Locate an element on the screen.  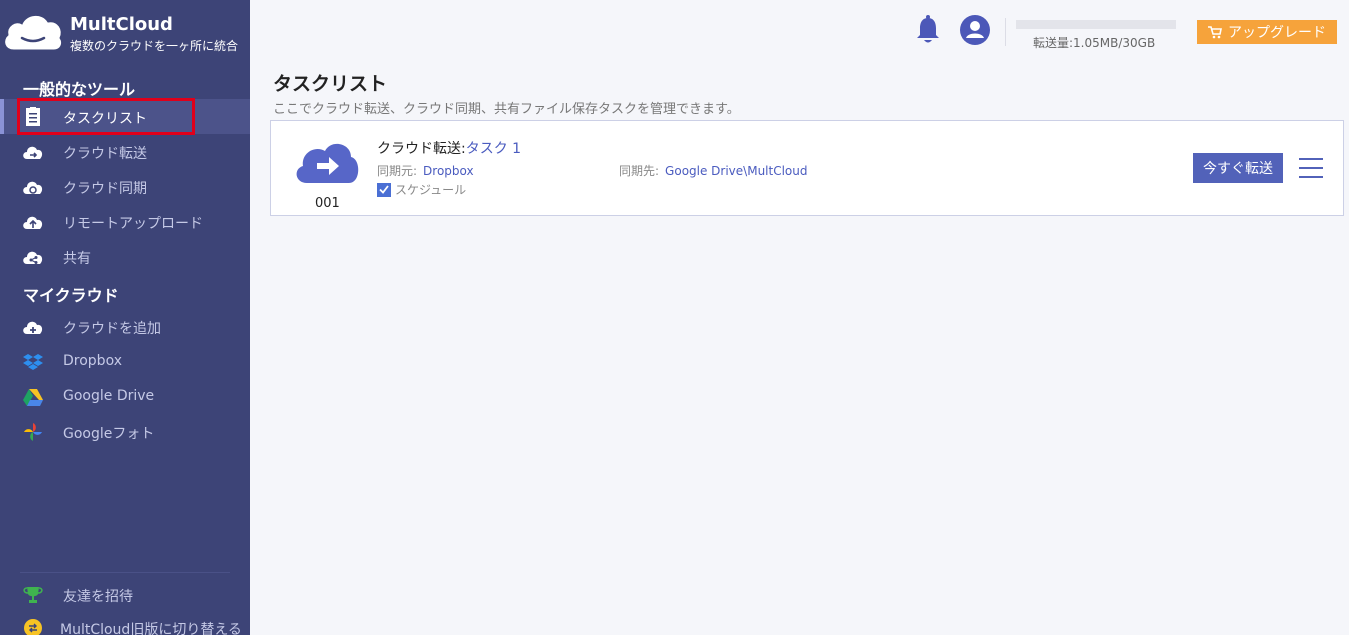
page-title: タスクリスト is located at coordinates (330, 84).